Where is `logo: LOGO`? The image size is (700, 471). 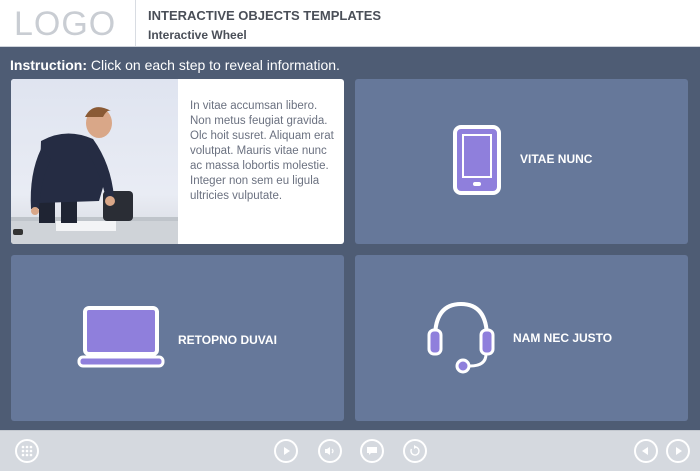
logo: LOGO is located at coordinates (68, 23).